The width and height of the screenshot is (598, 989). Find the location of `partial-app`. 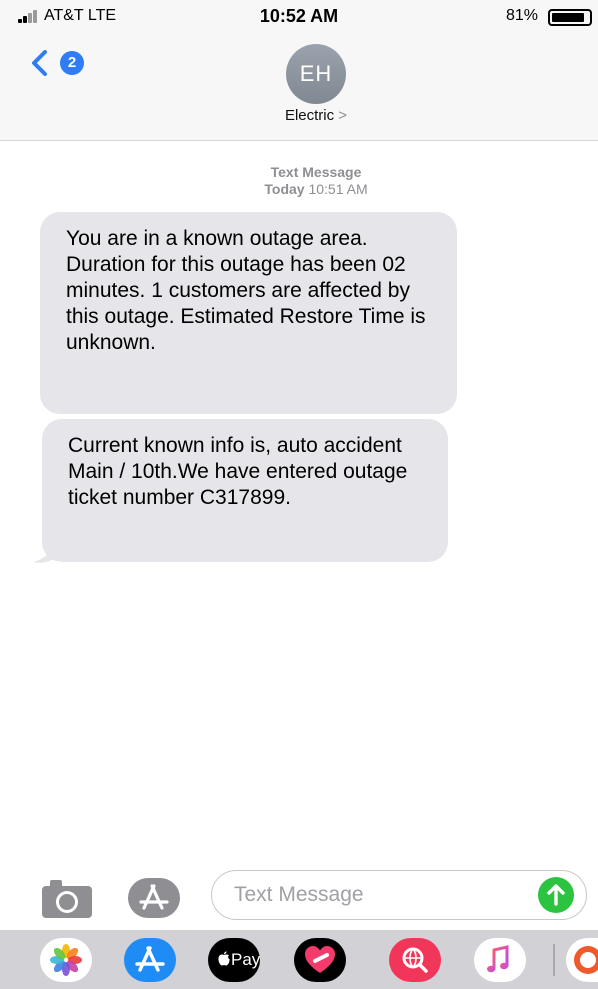

partial-app is located at coordinates (582, 960).